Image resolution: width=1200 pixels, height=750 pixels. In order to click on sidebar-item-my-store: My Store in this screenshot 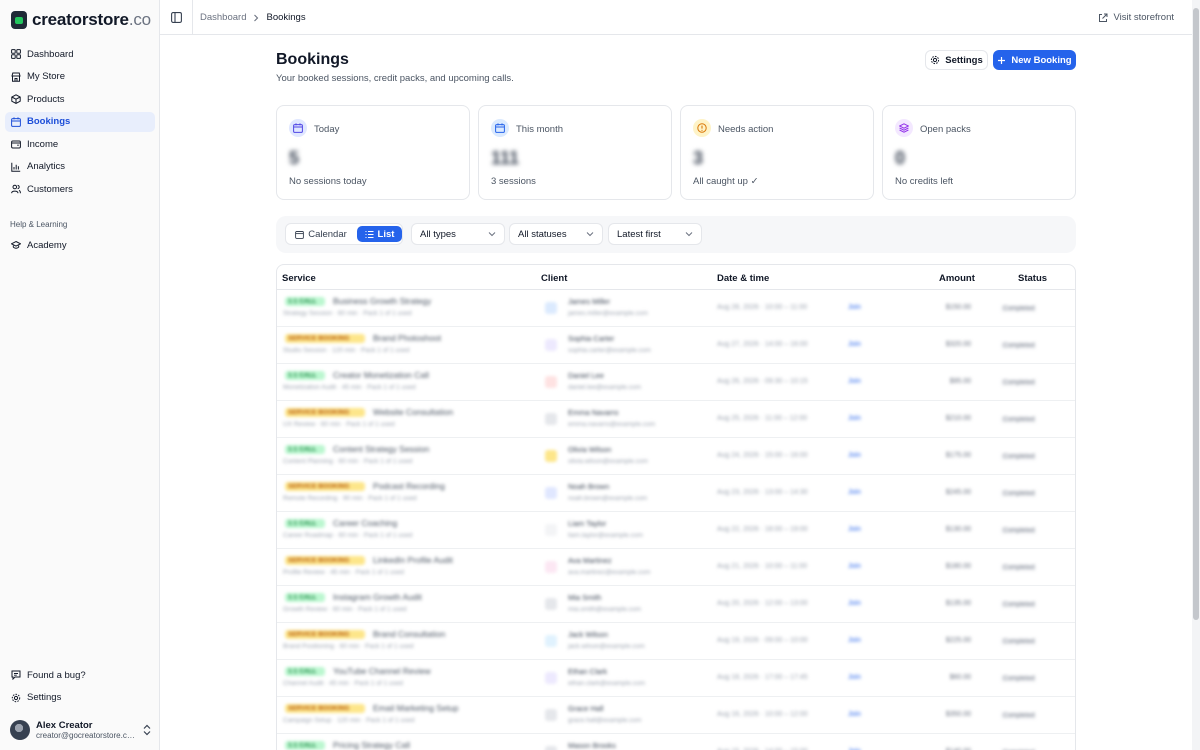, I will do `click(80, 77)`.